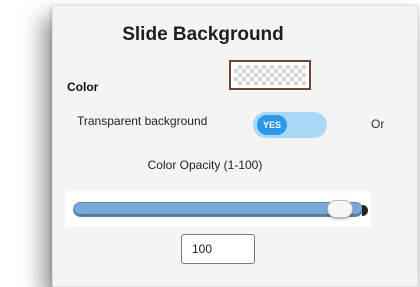  Describe the element at coordinates (378, 124) in the screenshot. I see `or-label: Or` at that location.